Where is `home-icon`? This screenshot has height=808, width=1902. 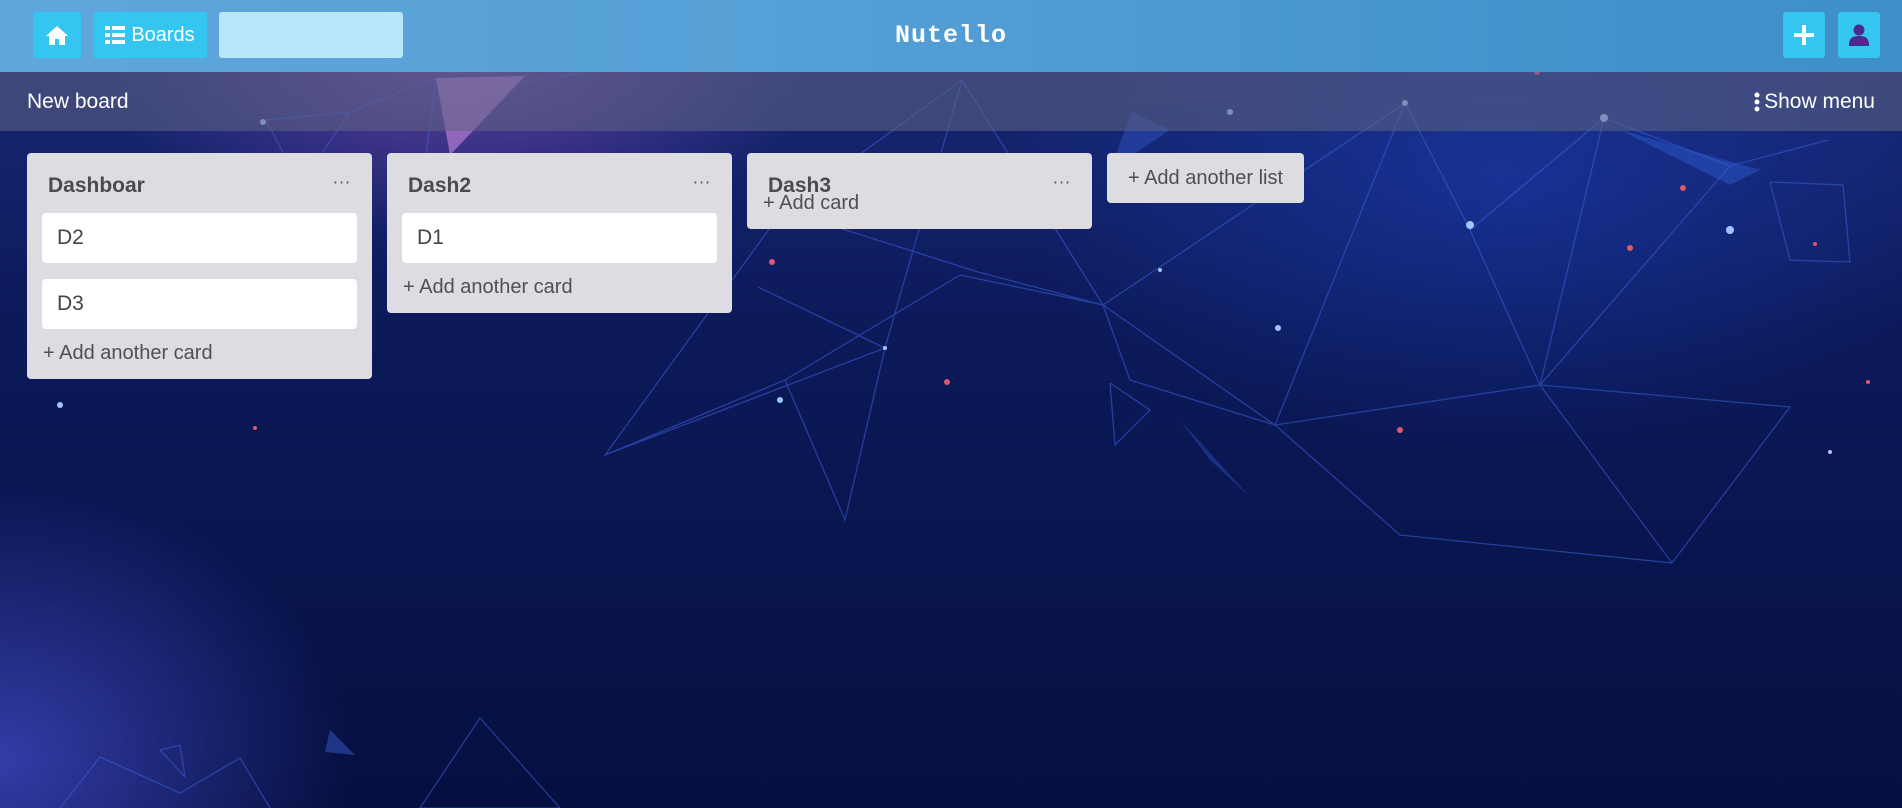 home-icon is located at coordinates (57, 35).